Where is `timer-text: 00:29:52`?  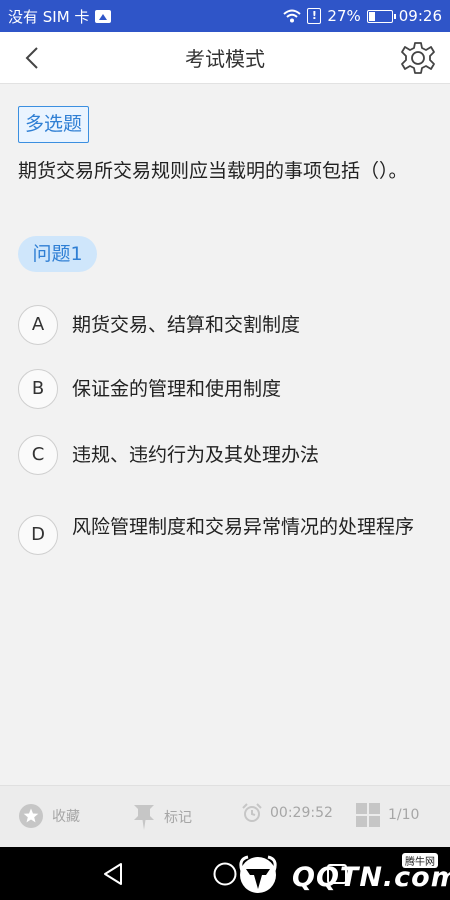
timer-text: 00:29:52 is located at coordinates (301, 813).